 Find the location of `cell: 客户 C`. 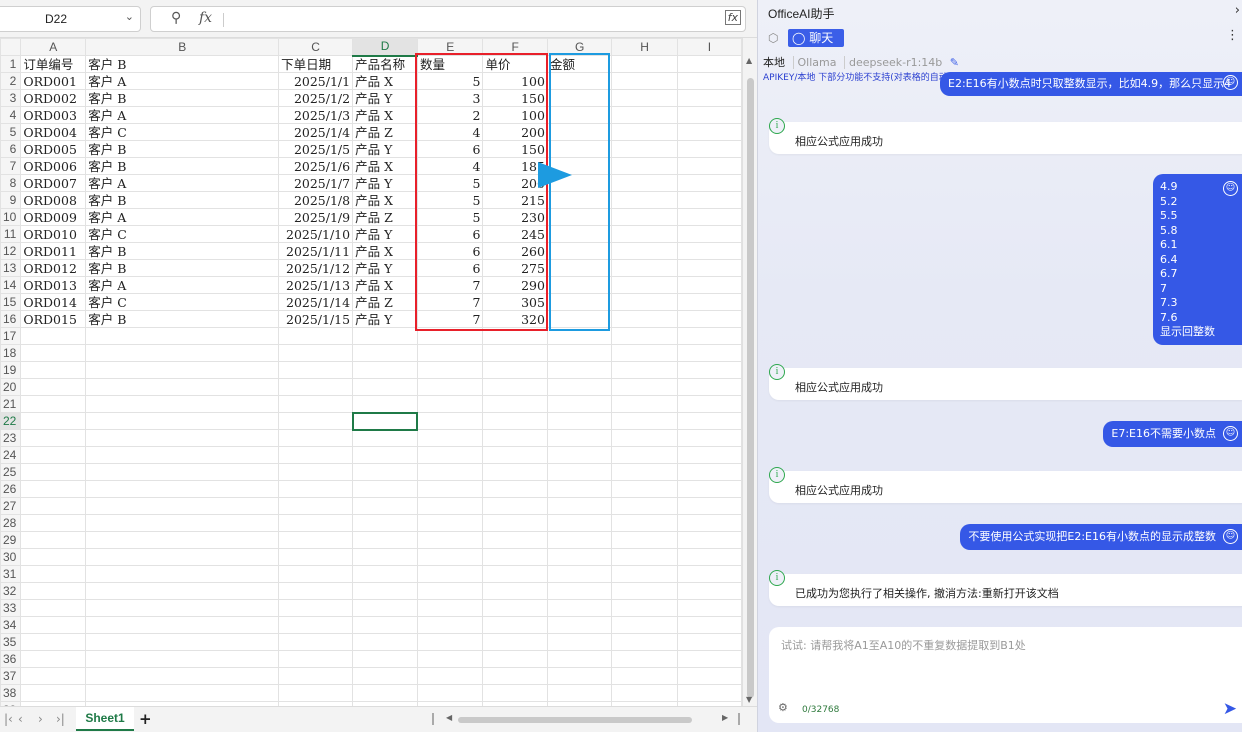

cell: 客户 C is located at coordinates (182, 234).